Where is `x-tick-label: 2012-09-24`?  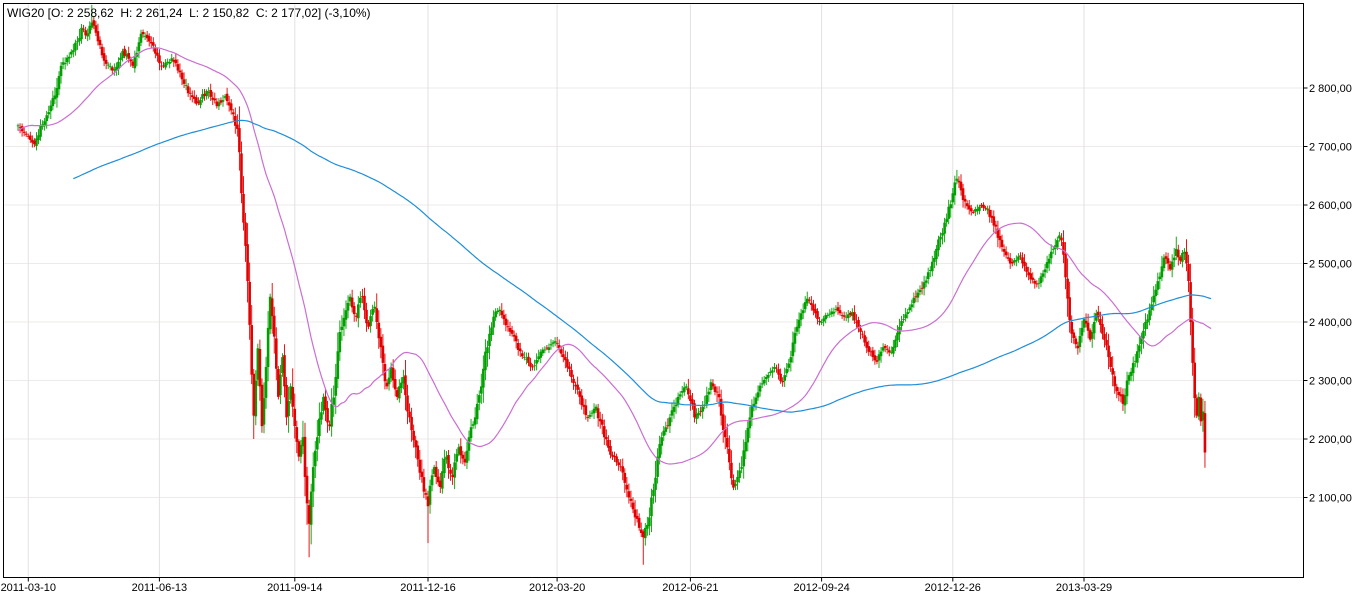
x-tick-label: 2012-09-24 is located at coordinates (821, 588).